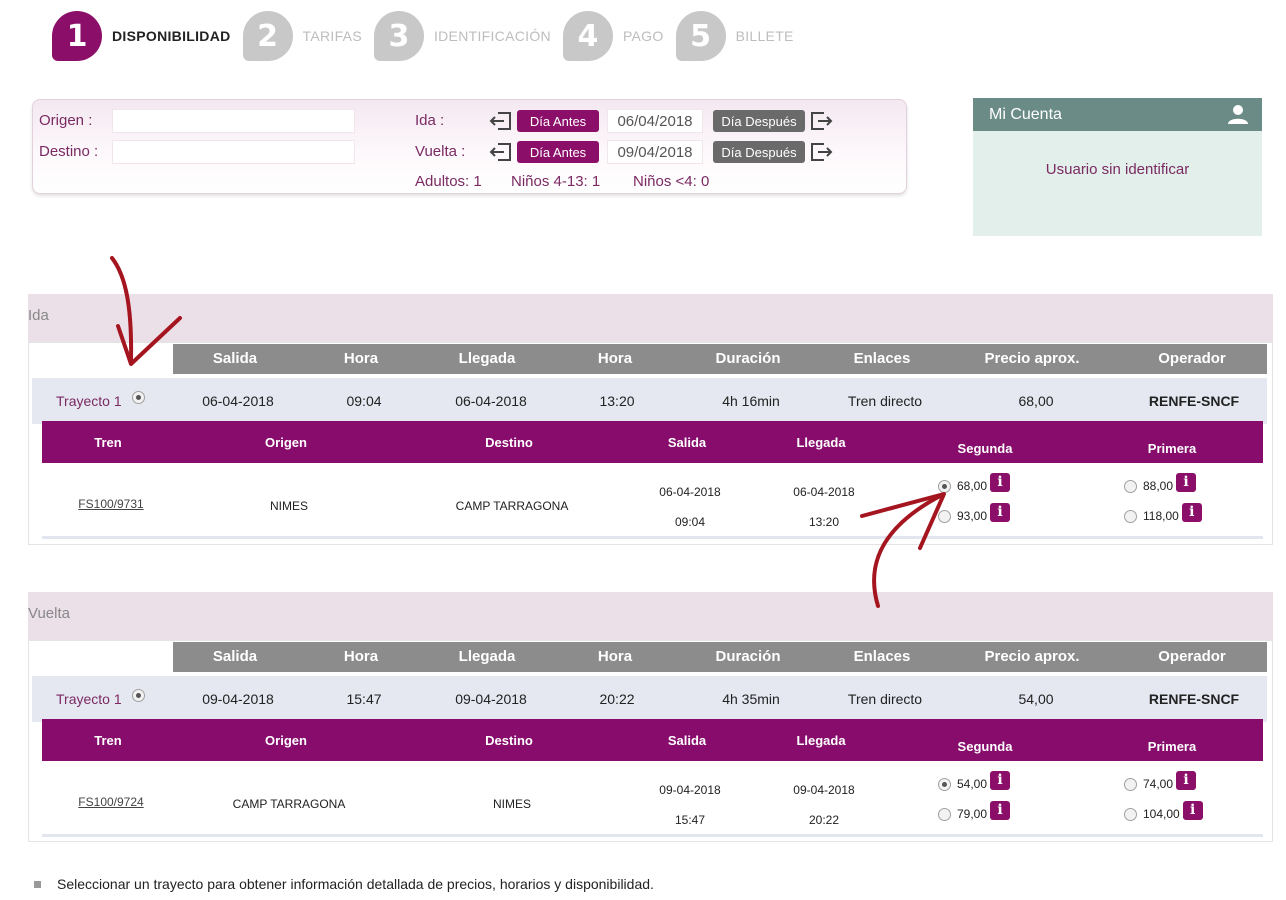  What do you see at coordinates (302, 36) in the screenshot?
I see `step-tarifas: 2 TARIFAS` at bounding box center [302, 36].